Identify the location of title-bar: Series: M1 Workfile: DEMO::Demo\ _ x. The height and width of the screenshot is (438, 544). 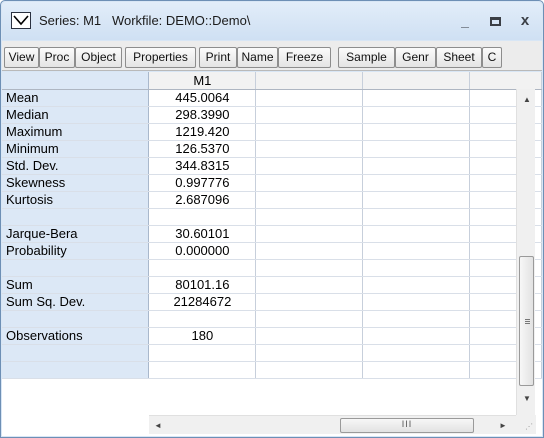
(272, 21).